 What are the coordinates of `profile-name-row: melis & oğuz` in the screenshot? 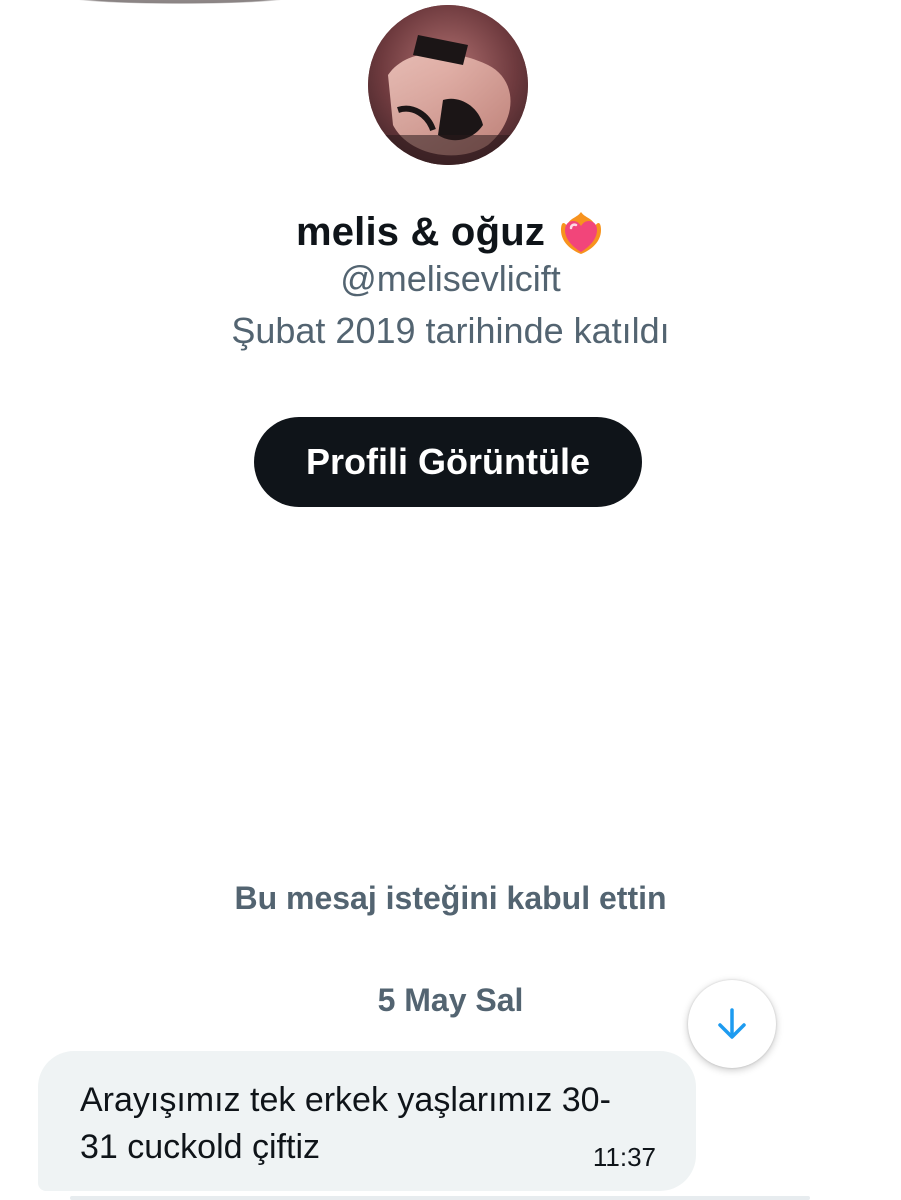 It's located at (450, 232).